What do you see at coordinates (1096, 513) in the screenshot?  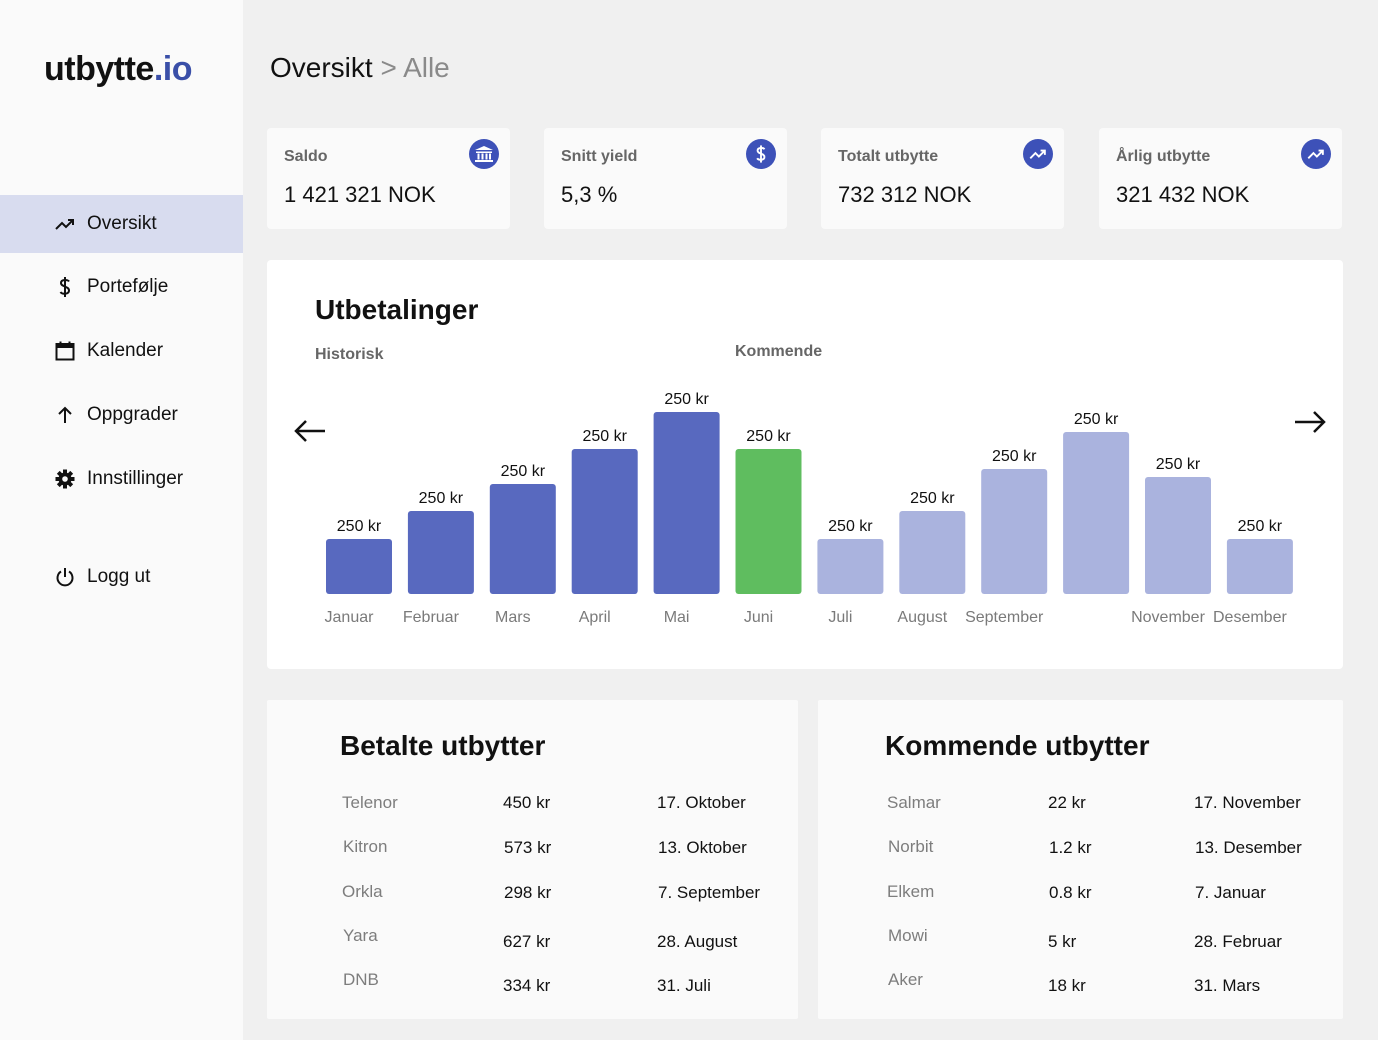 I see `bar-oktober` at bounding box center [1096, 513].